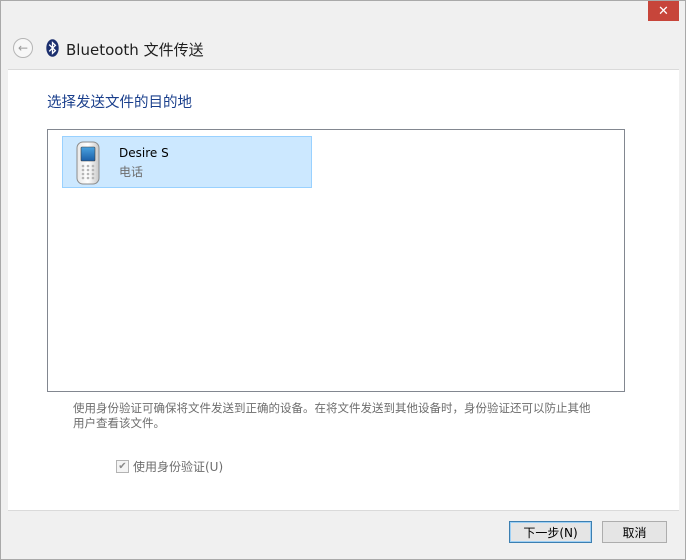  I want to click on device-type: 电话, so click(131, 172).